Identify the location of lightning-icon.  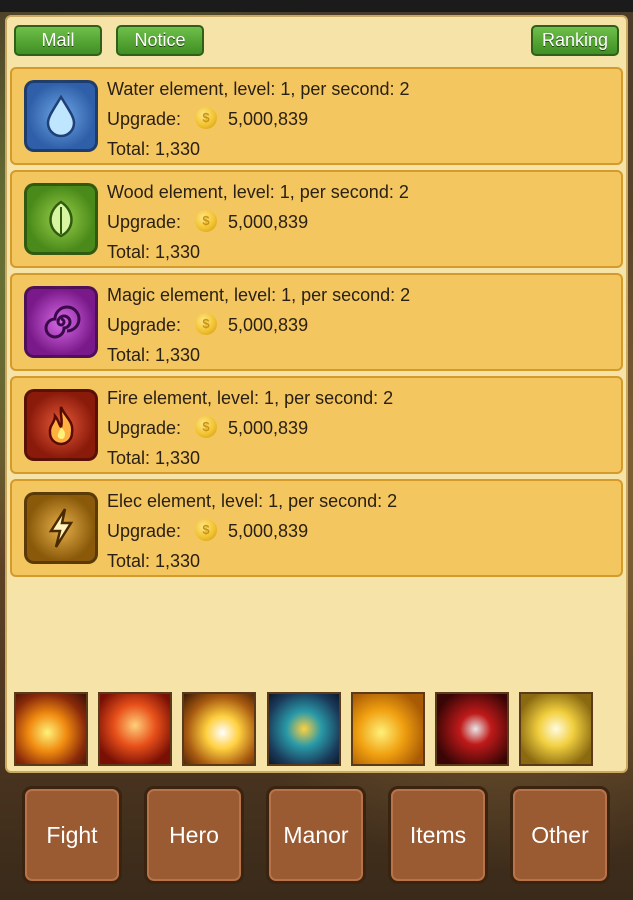
(61, 528).